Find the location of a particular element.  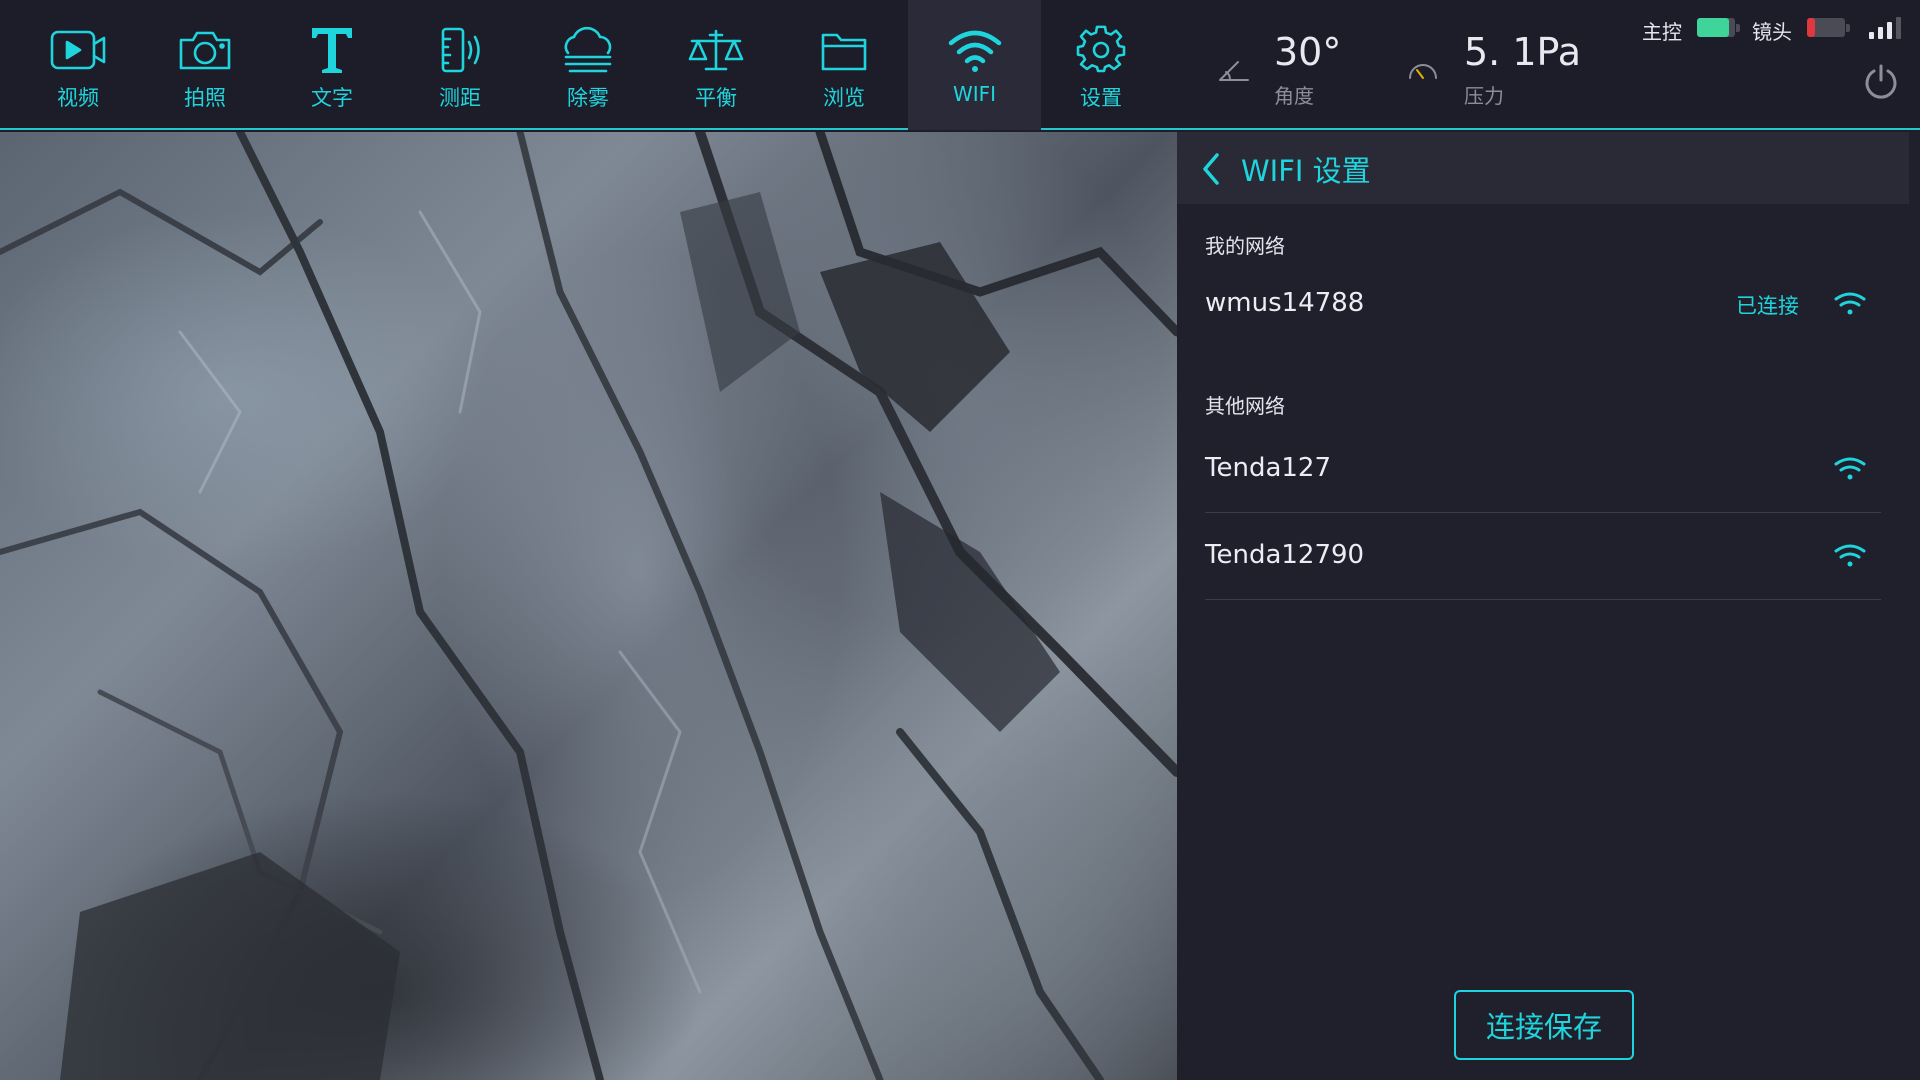

angle-readout: 30° 角度 is located at coordinates (1295, 65).